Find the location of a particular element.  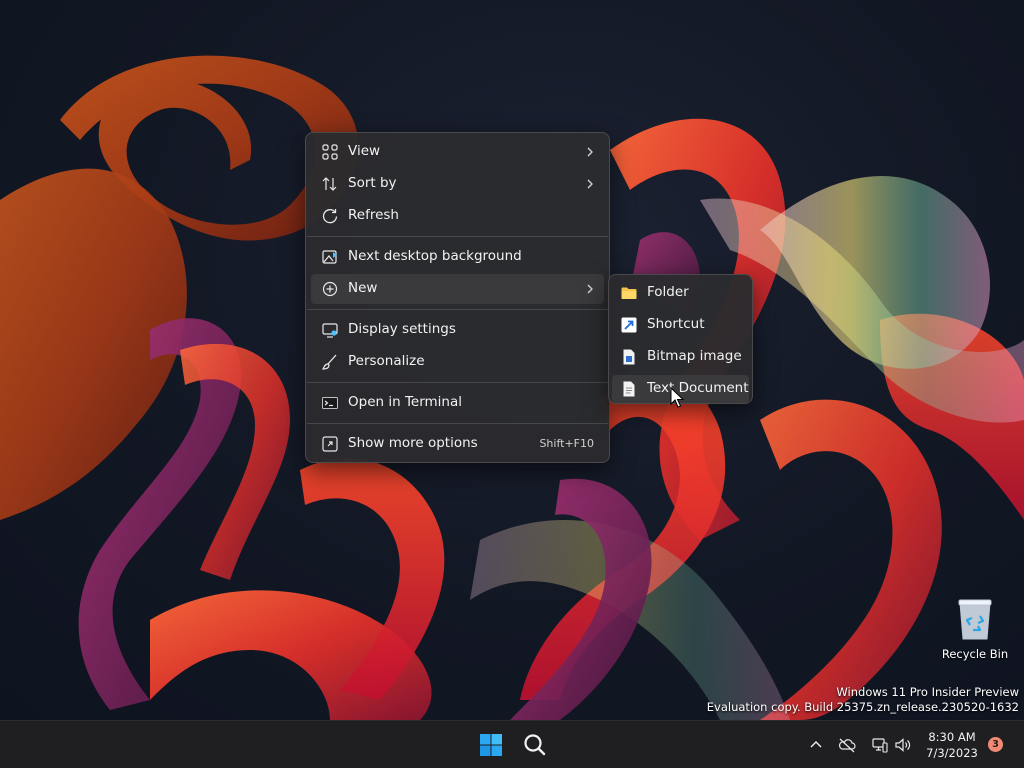

chevron-up-icon is located at coordinates (816, 745).